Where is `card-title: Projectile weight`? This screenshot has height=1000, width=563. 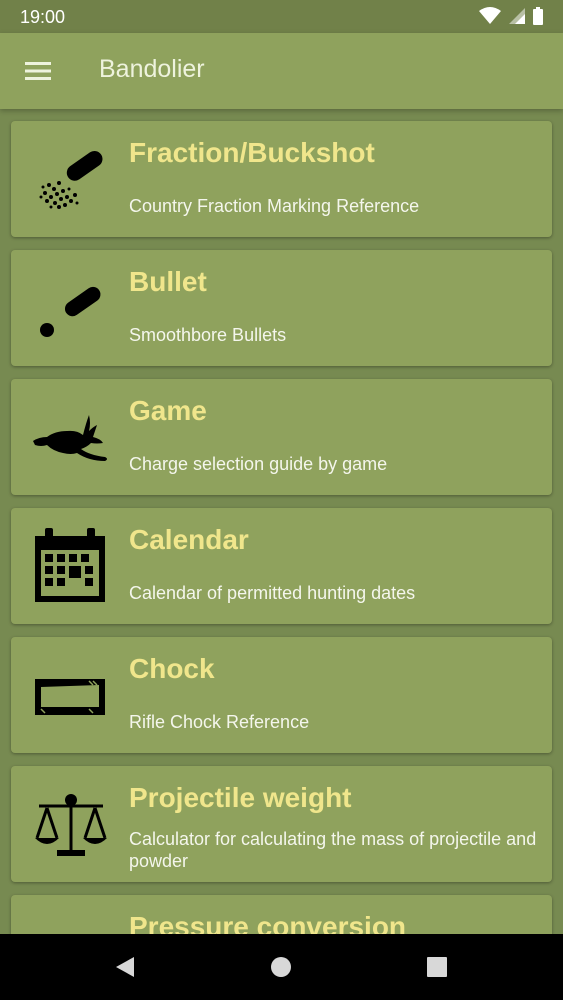 card-title: Projectile weight is located at coordinates (240, 797).